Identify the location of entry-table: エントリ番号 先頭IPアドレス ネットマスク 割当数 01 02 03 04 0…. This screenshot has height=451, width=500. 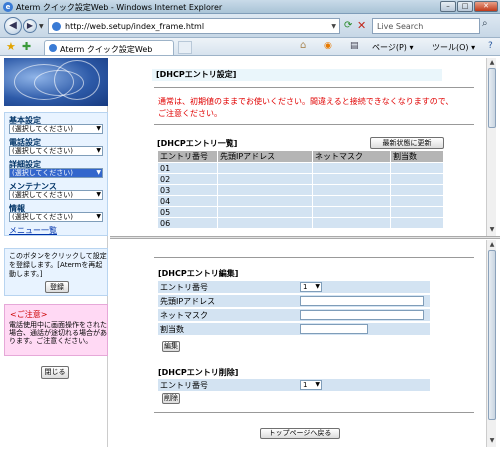
(300, 189).